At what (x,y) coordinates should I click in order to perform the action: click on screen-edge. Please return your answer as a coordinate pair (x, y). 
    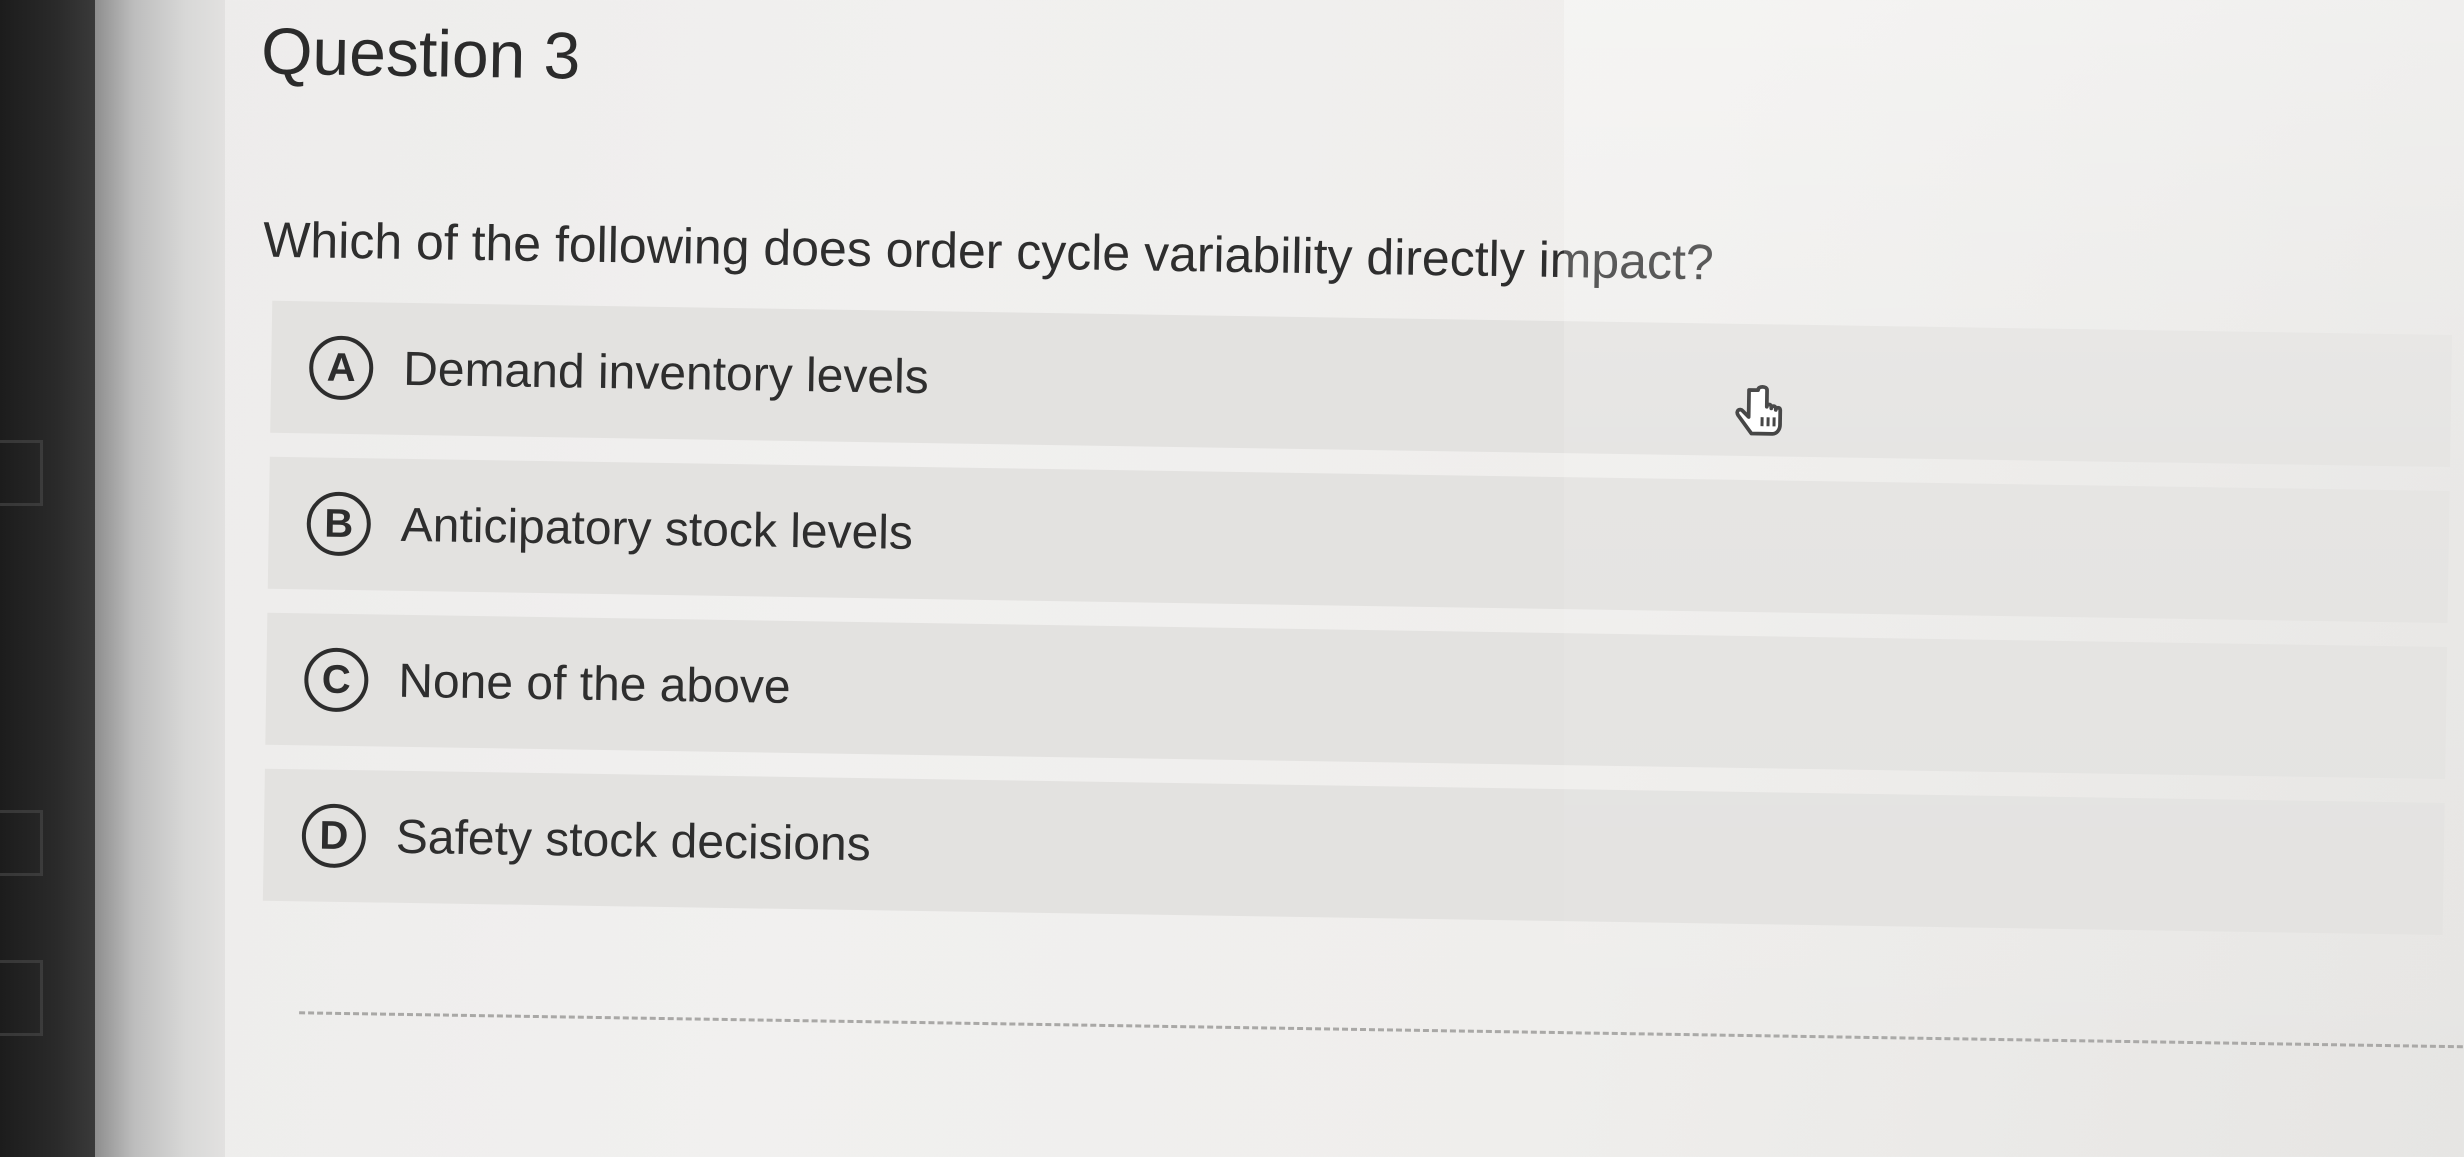
    Looking at the image, I should click on (160, 578).